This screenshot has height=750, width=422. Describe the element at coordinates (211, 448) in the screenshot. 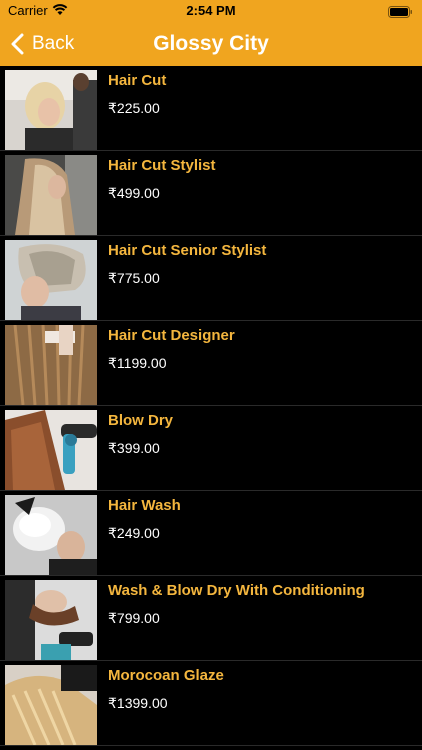

I see `service-row: Blow Dry ₹399.00` at that location.